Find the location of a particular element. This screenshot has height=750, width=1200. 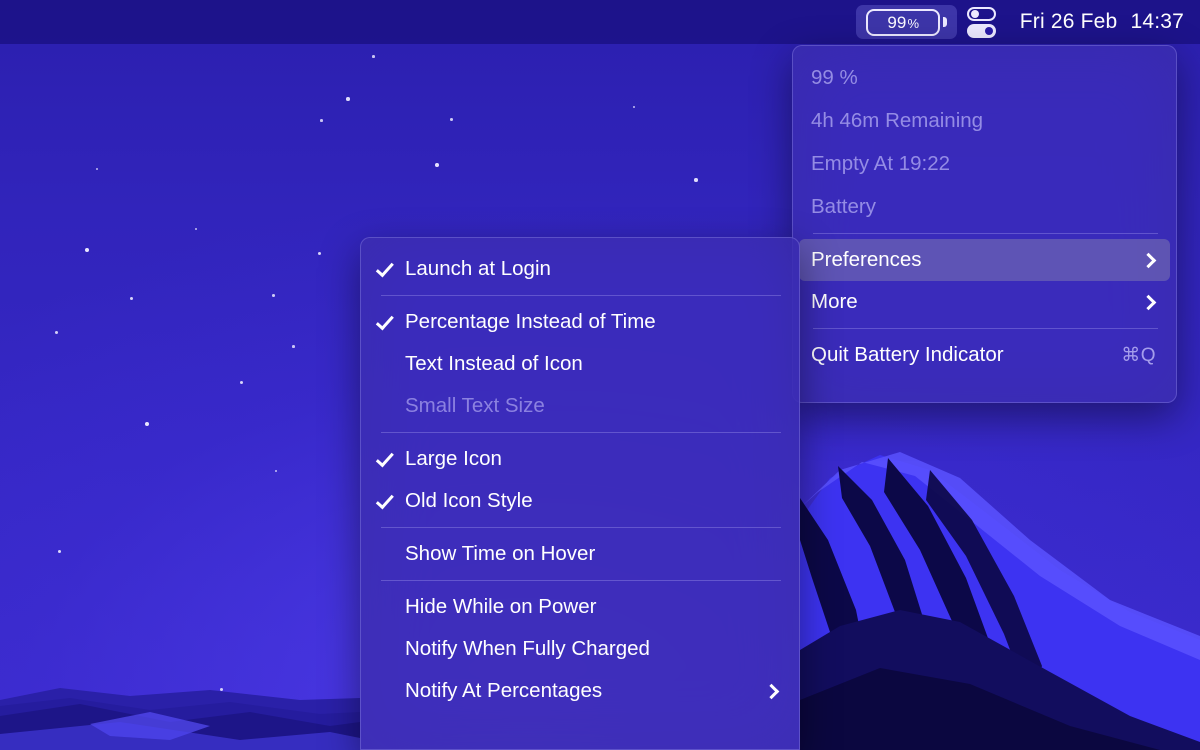

battery-icon: 99% is located at coordinates (906, 22).